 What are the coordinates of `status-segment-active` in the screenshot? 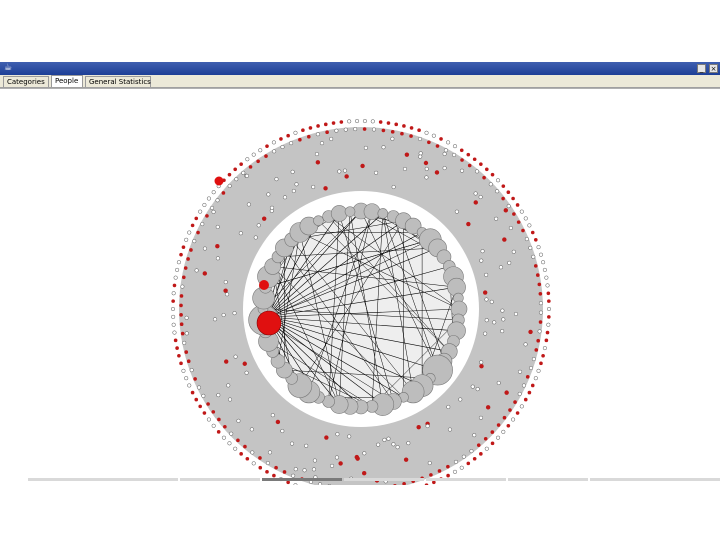 It's located at (302, 479).